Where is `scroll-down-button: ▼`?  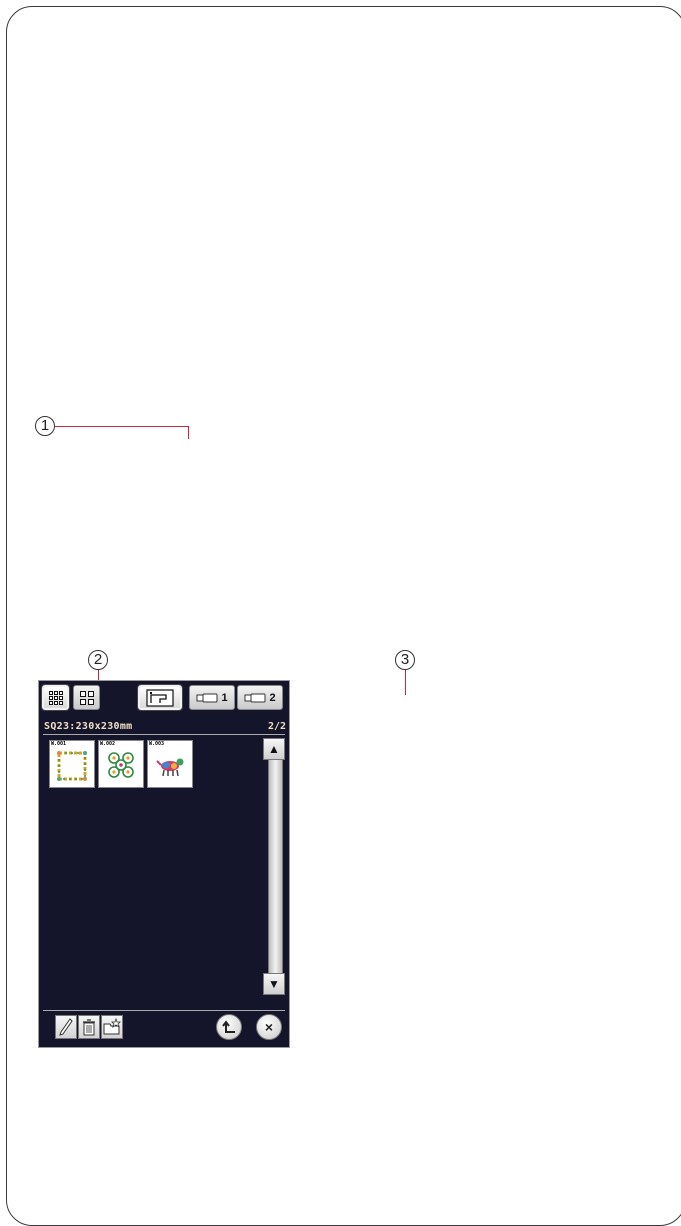
scroll-down-button: ▼ is located at coordinates (274, 984).